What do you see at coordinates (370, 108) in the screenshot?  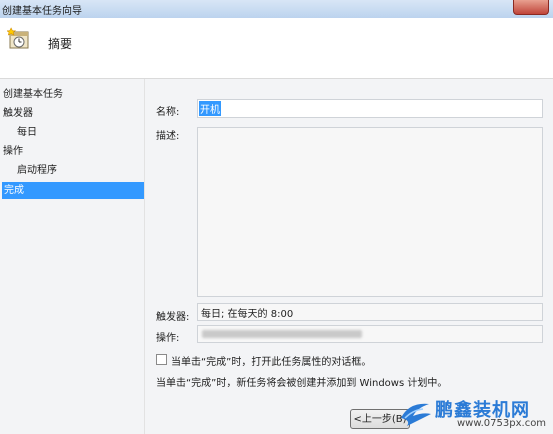 I see `name-field: 开机` at bounding box center [370, 108].